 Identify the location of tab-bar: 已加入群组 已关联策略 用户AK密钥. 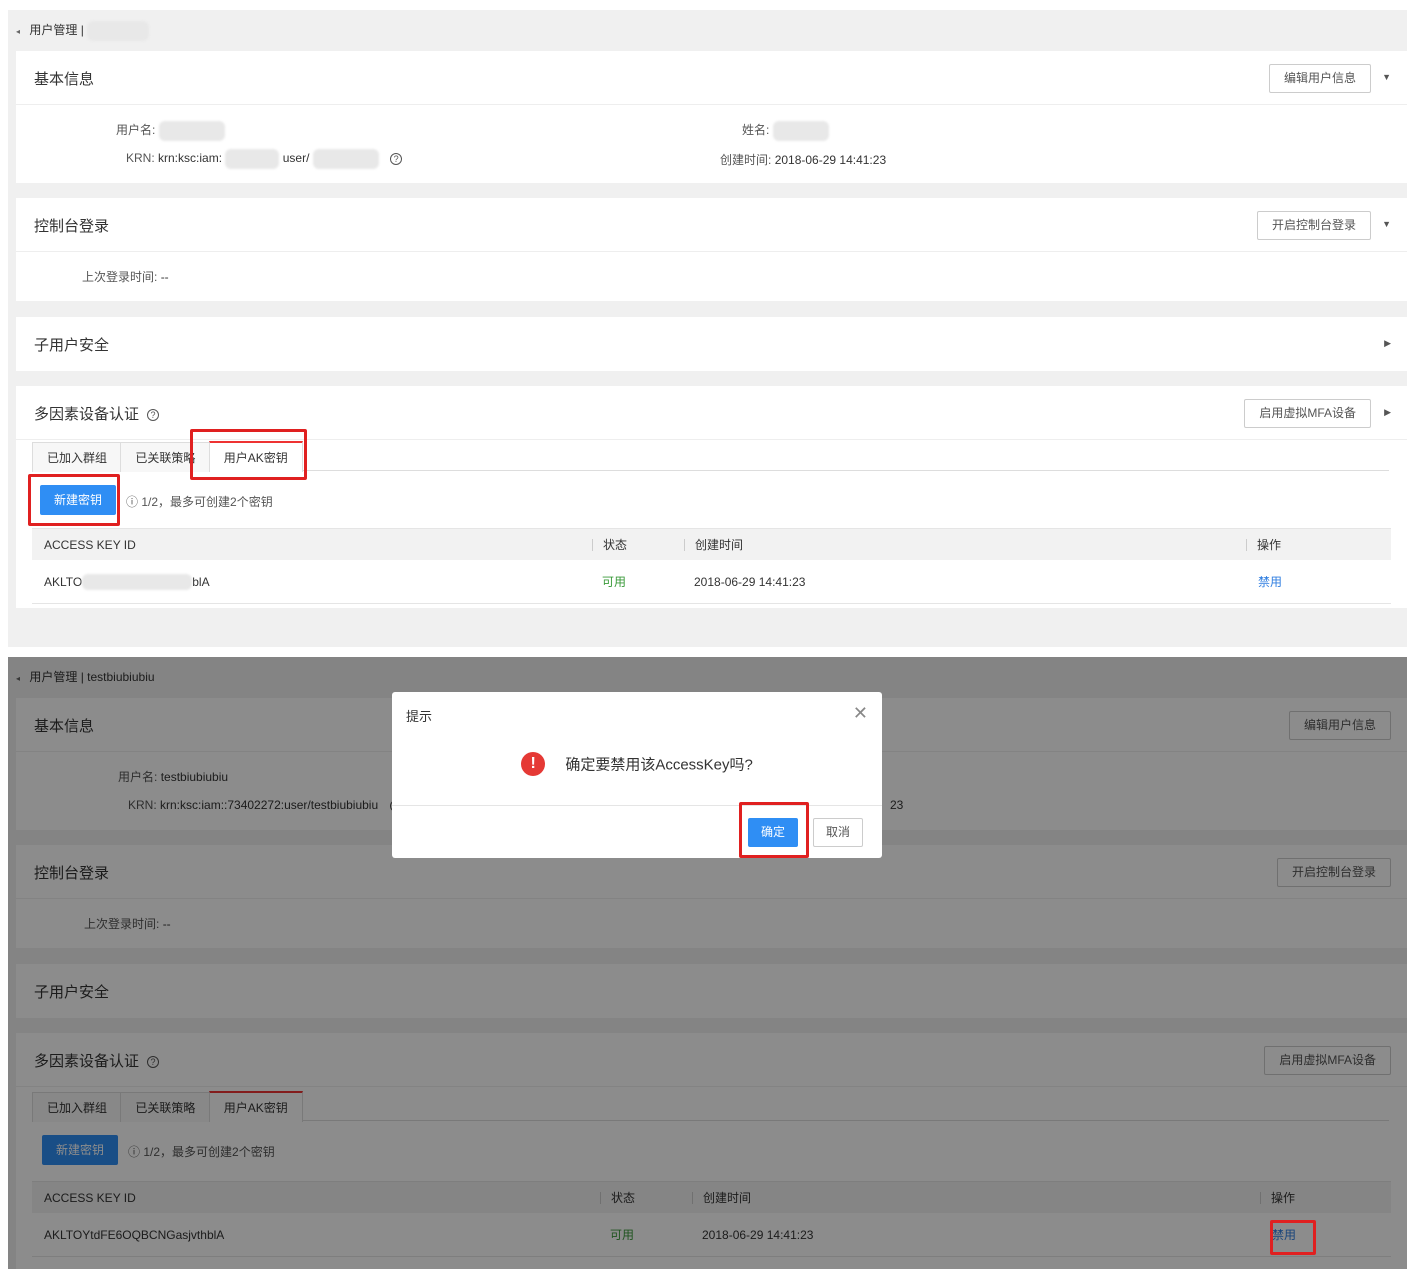
(710, 456).